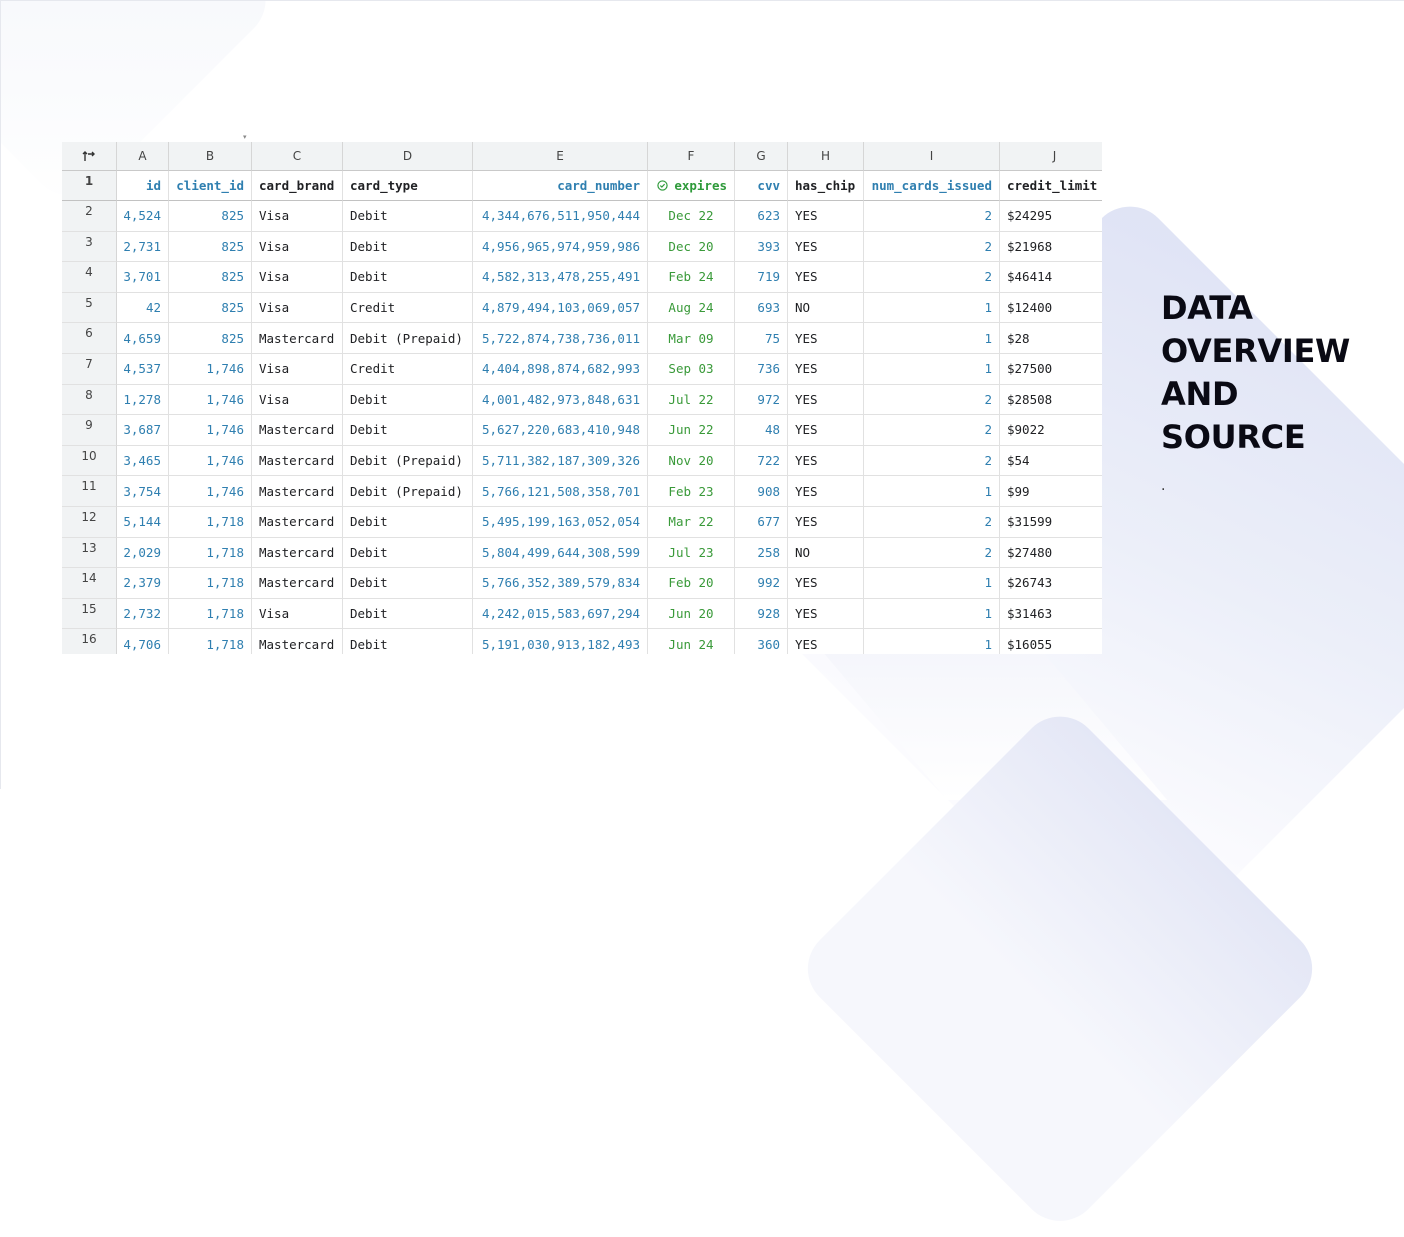  I want to click on cell-credit-limit: $21968, so click(1051, 247).